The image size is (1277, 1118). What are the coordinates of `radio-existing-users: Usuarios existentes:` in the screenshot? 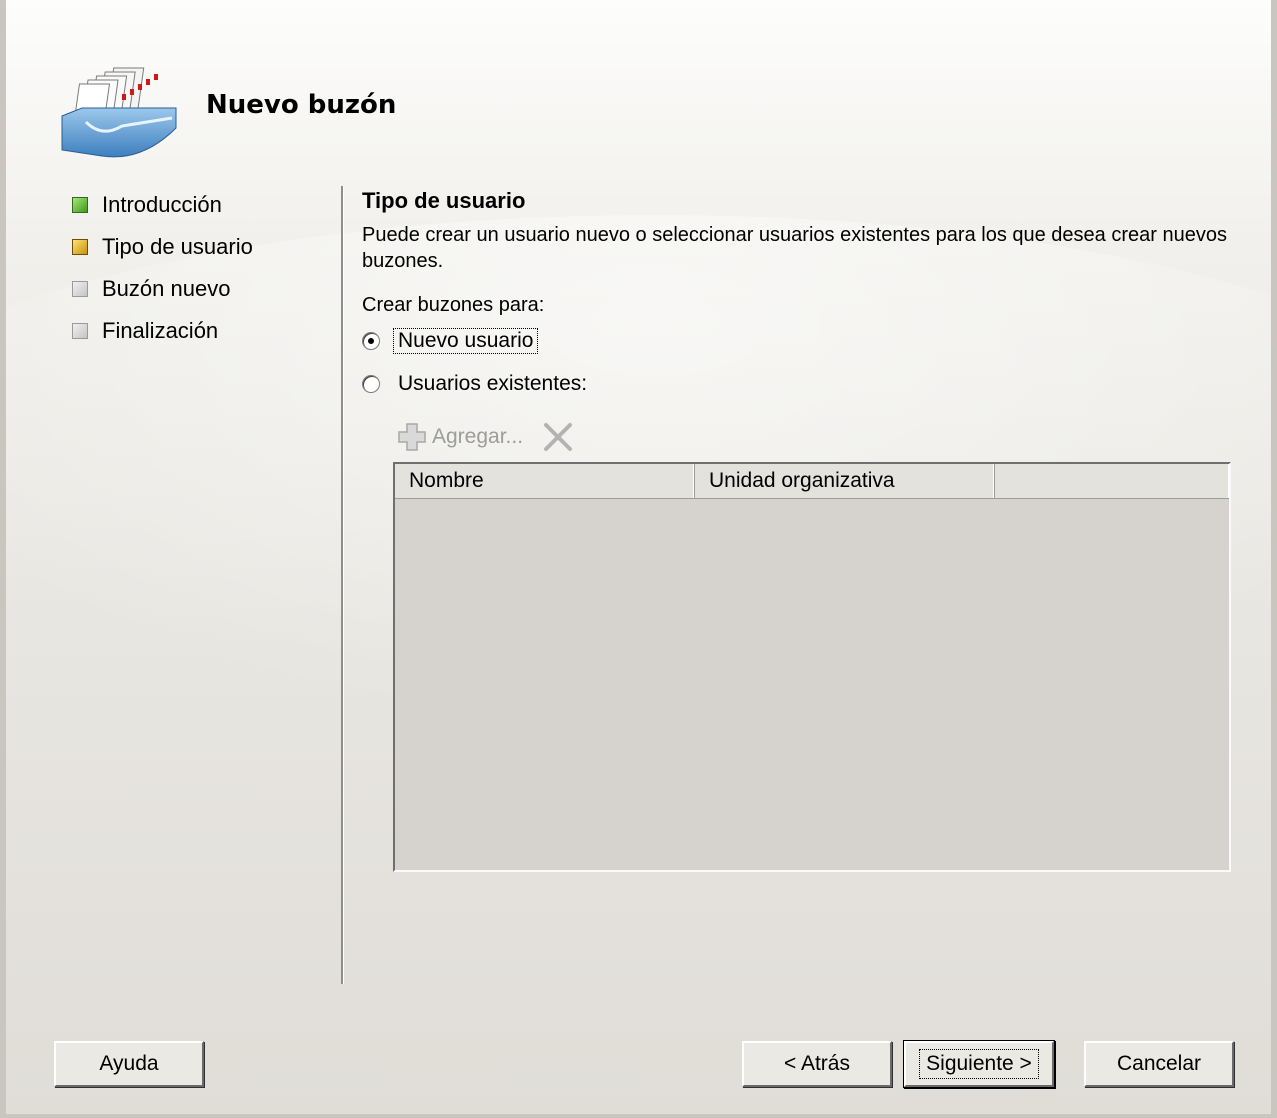 It's located at (474, 384).